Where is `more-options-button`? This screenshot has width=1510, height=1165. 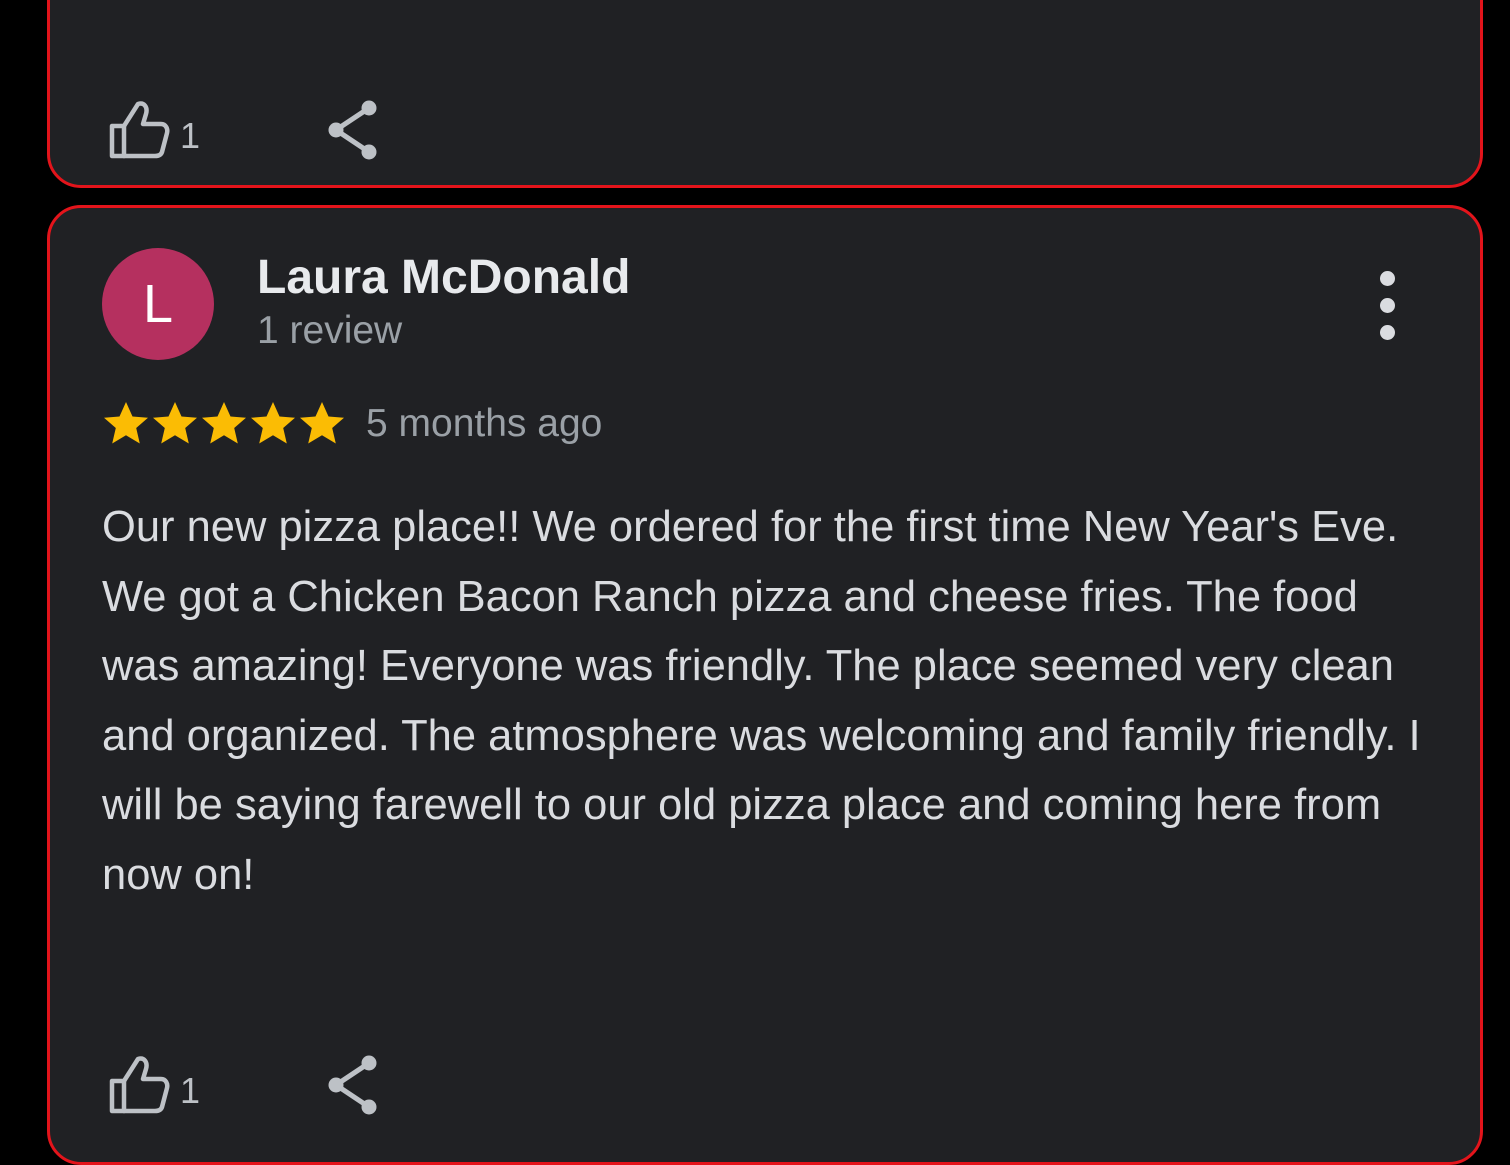
more-options-button is located at coordinates (1388, 306).